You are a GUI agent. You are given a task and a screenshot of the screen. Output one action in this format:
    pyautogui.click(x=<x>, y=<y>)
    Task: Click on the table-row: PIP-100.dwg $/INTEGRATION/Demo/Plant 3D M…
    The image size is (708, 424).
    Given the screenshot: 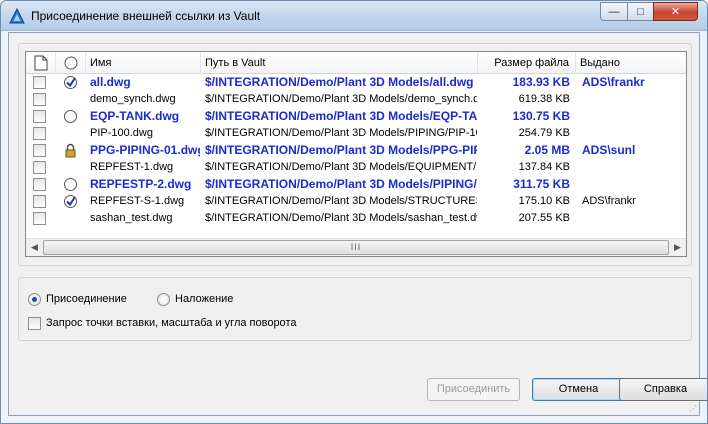 What is the action you would take?
    pyautogui.click(x=356, y=133)
    